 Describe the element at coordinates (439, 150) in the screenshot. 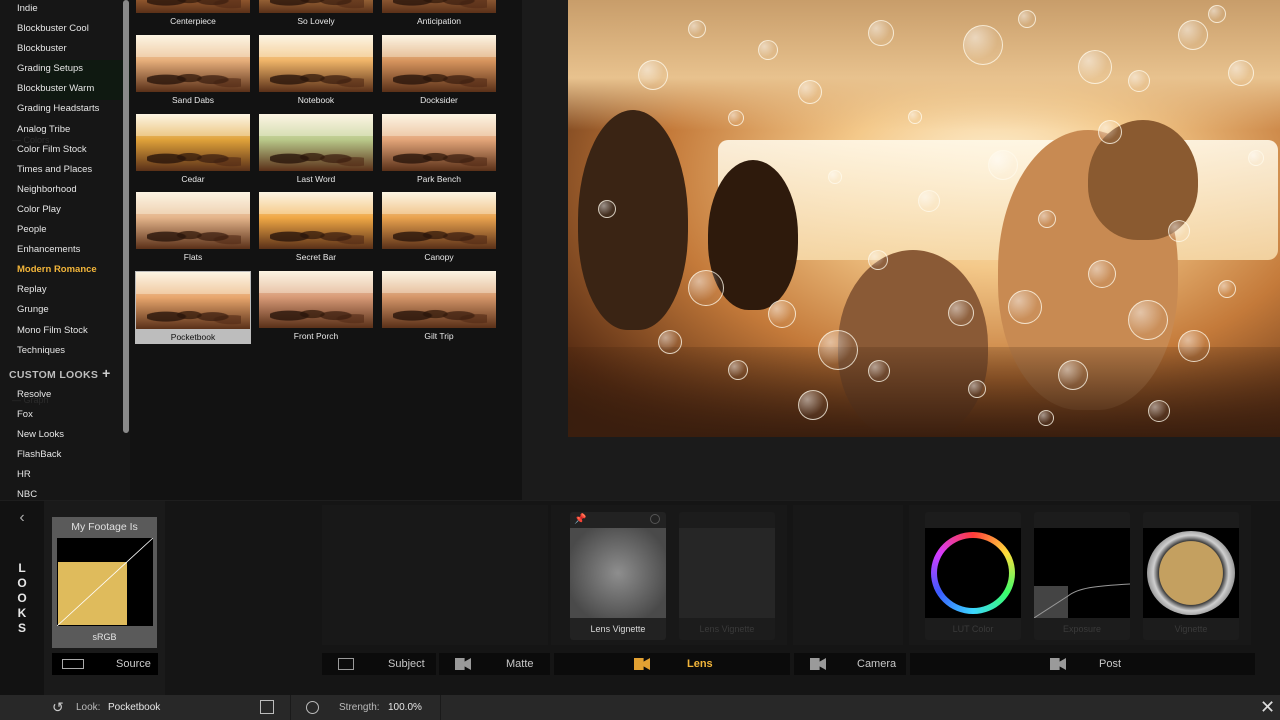

I see `look-thumbnail: Park Bench` at that location.